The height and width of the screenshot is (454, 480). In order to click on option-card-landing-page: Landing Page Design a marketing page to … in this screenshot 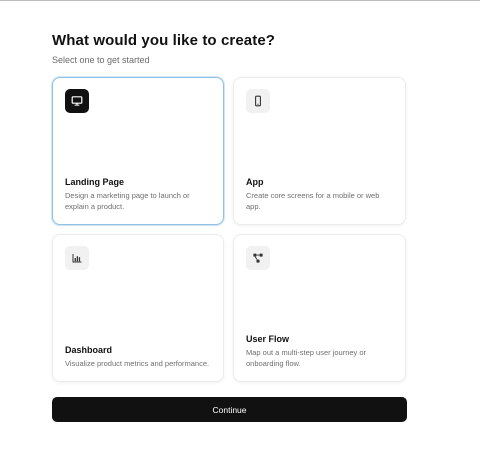, I will do `click(138, 151)`.